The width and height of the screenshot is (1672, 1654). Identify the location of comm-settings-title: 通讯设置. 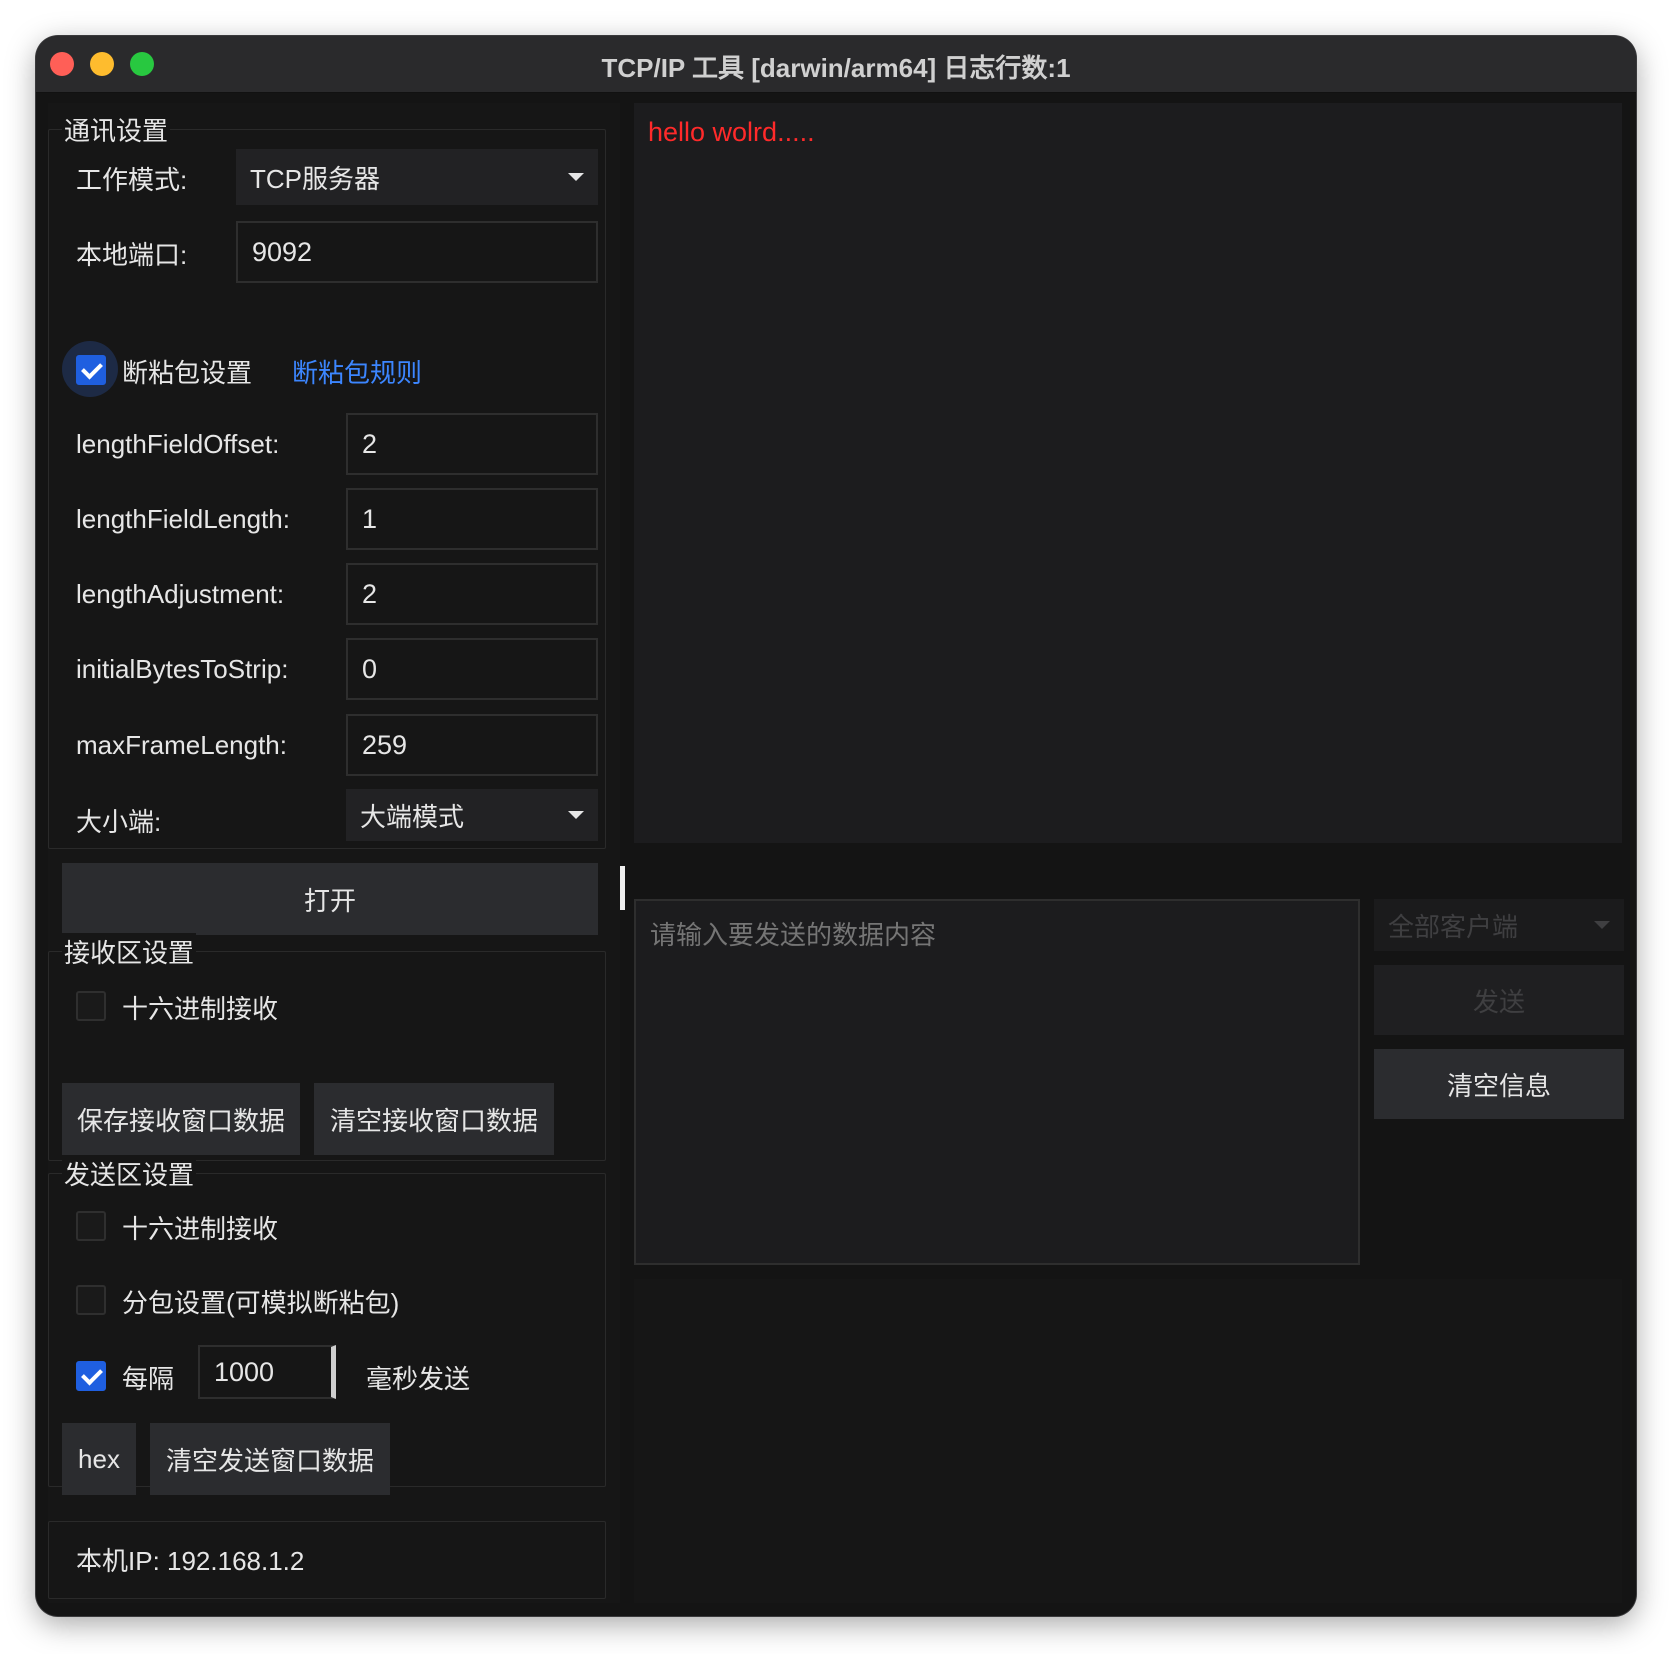
(116, 129).